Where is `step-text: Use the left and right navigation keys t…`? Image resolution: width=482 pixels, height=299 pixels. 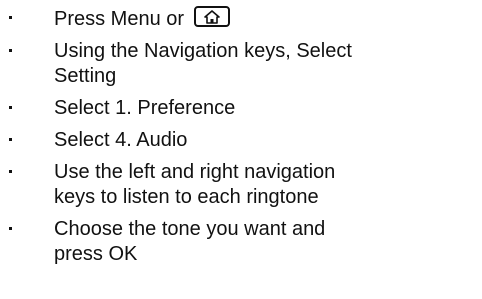
step-text: Use the left and right navigation keys t… is located at coordinates (195, 184).